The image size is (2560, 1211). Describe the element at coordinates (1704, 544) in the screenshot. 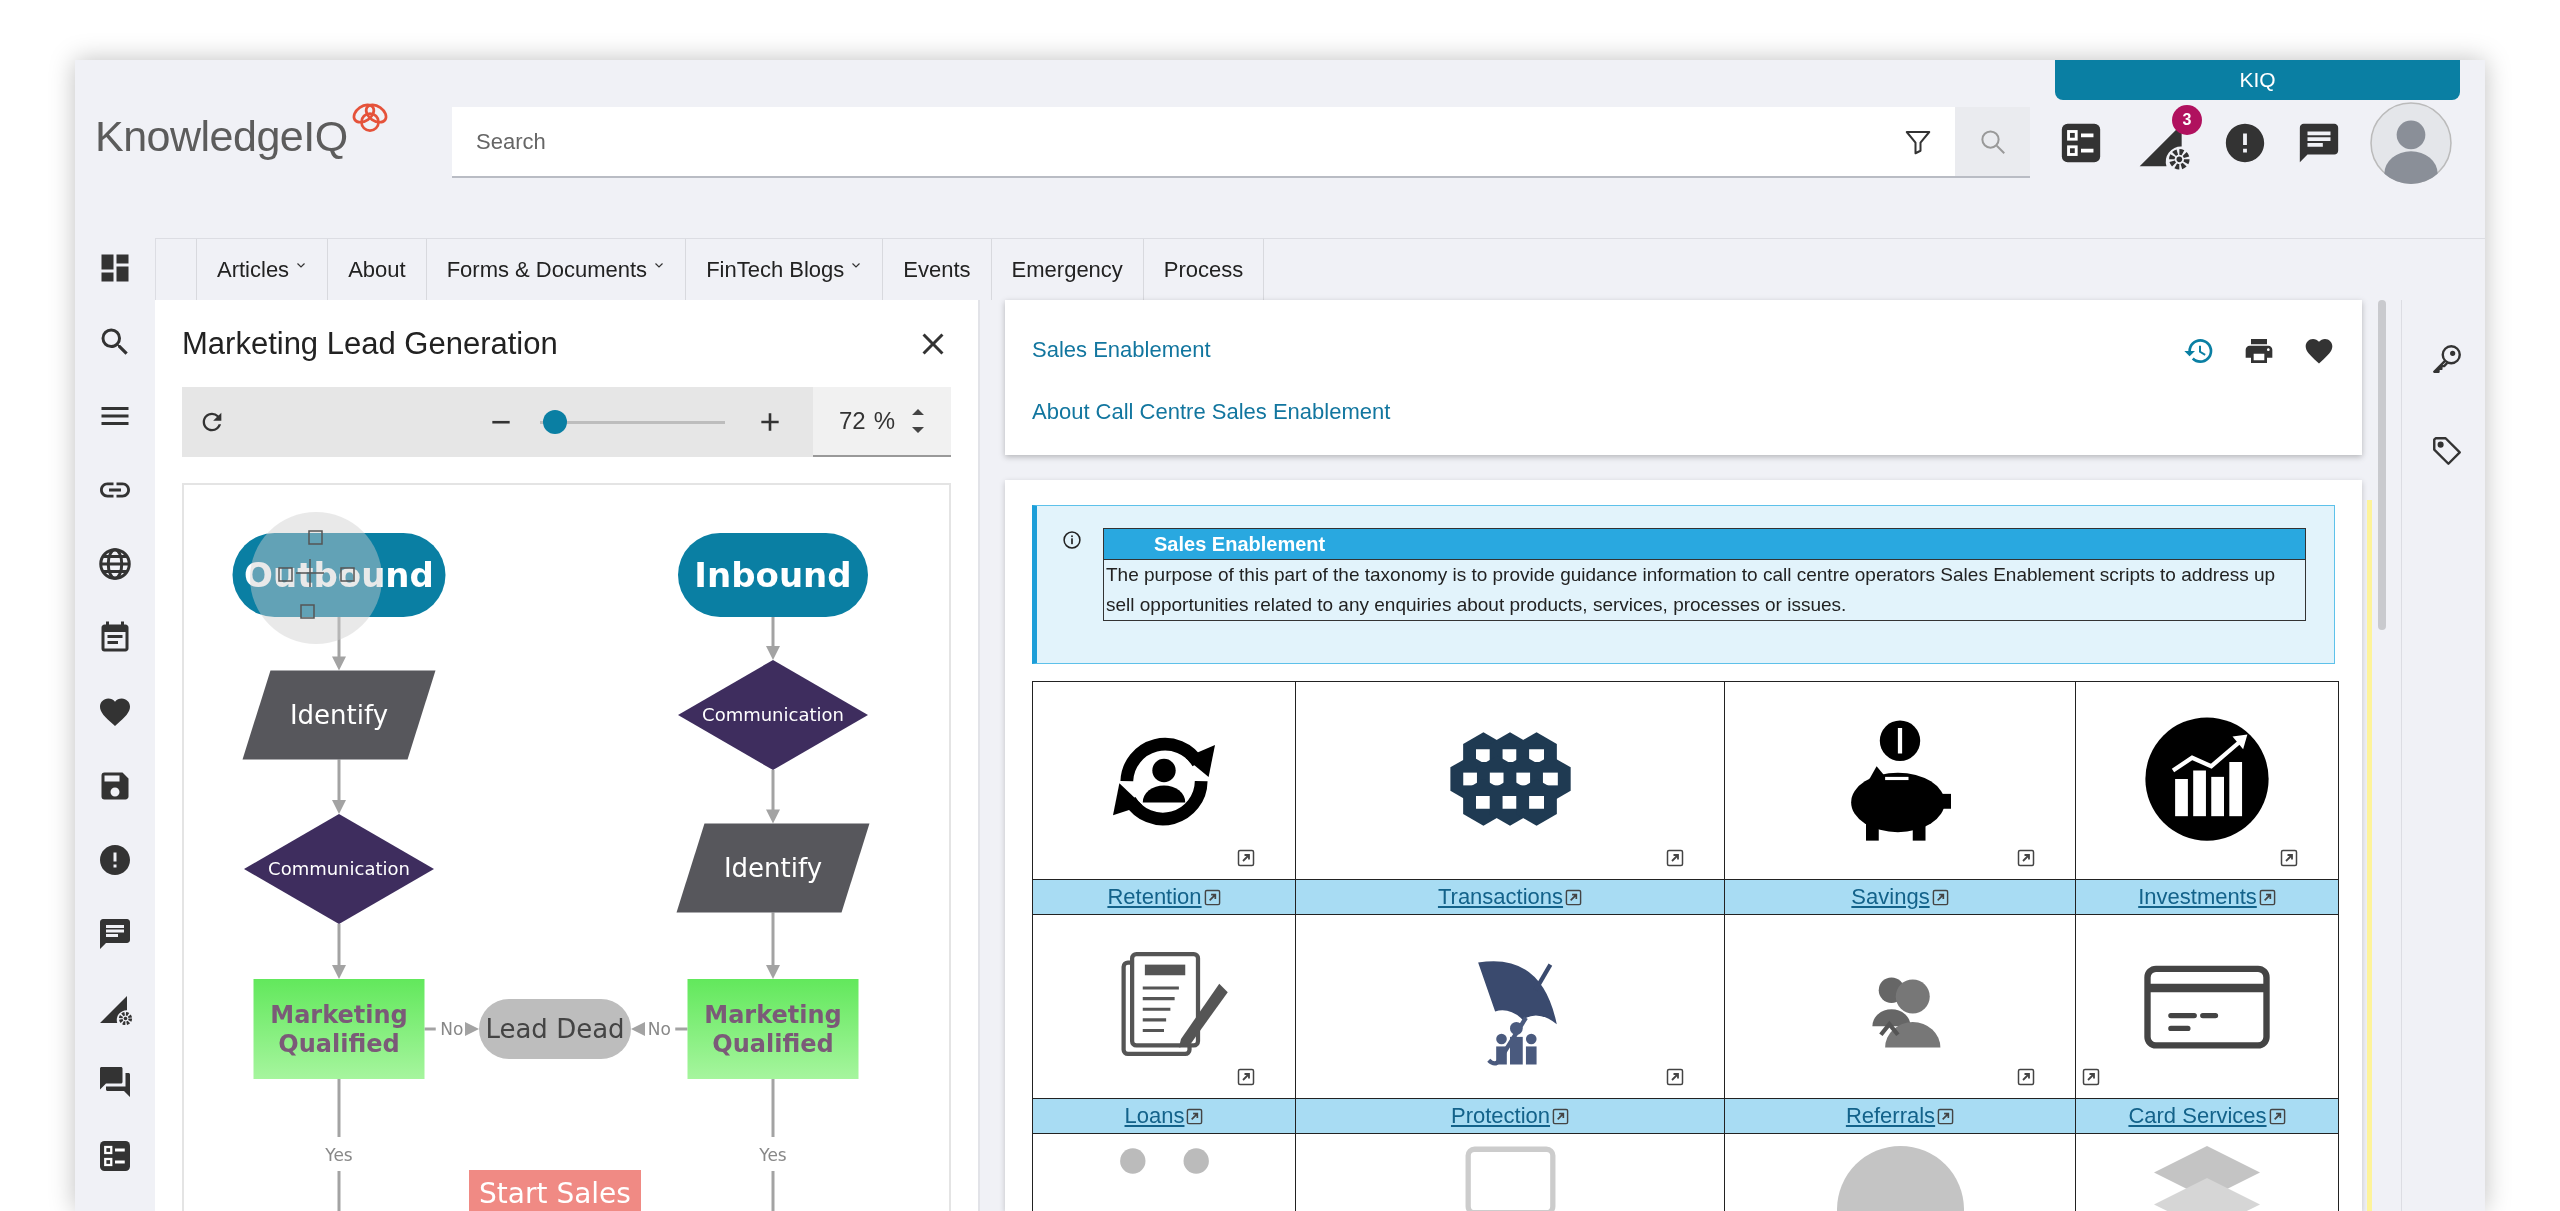

I see `info-heading: Sales Enablement` at that location.